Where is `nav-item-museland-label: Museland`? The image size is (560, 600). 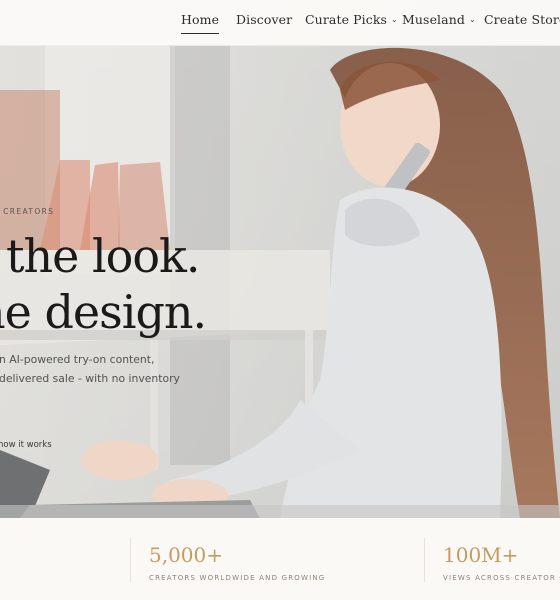 nav-item-museland-label: Museland is located at coordinates (433, 19).